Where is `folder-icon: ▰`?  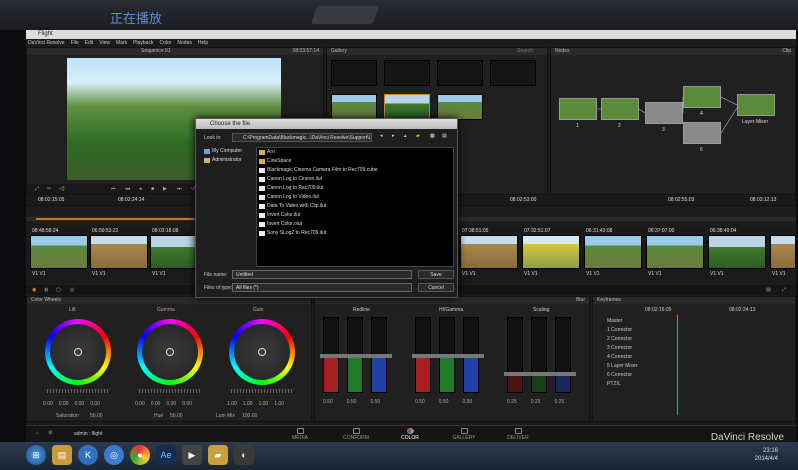
folder-icon: ▰ is located at coordinates (218, 455).